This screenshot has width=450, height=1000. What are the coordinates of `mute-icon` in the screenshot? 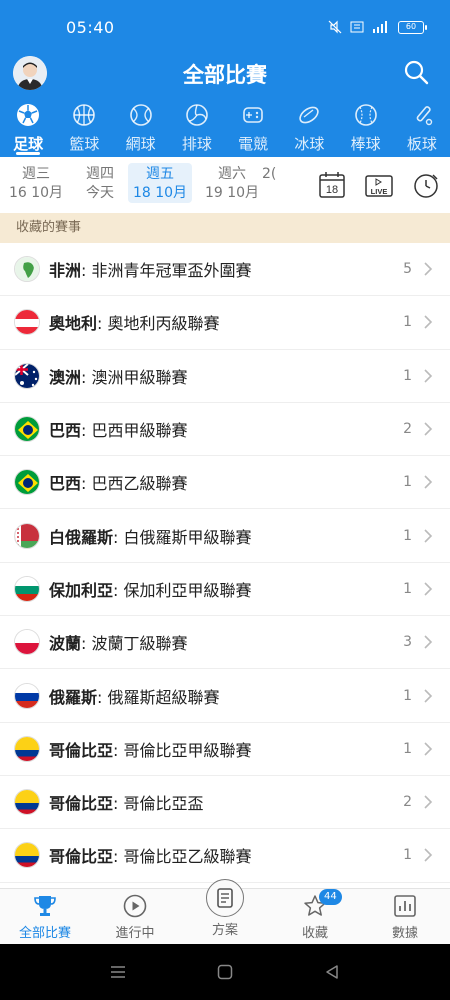 It's located at (335, 27).